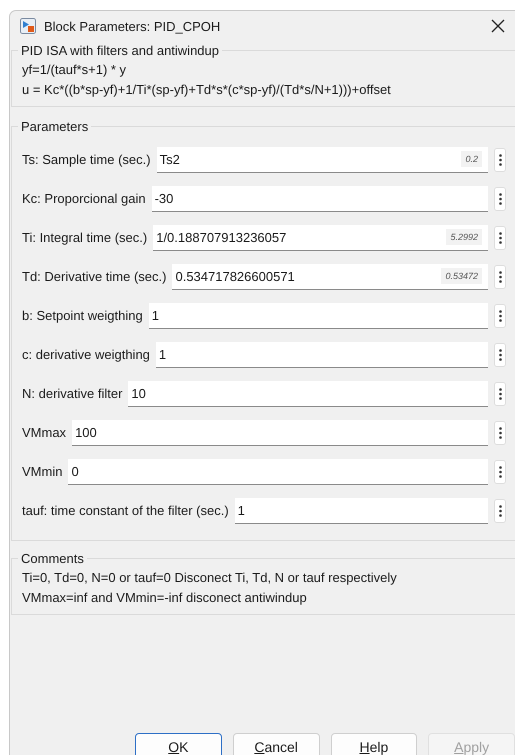 This screenshot has height=755, width=515. Describe the element at coordinates (308, 393) in the screenshot. I see `parameter-field: 10` at that location.